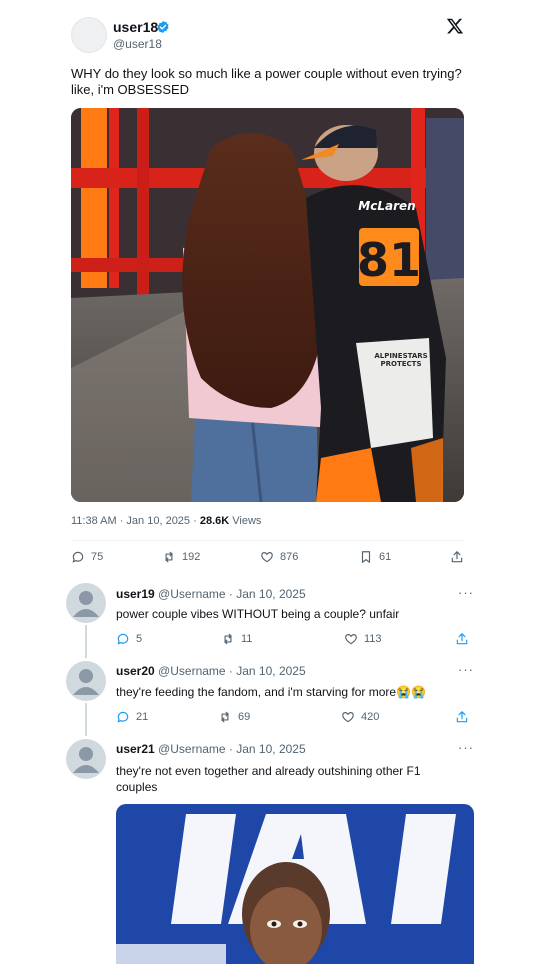  What do you see at coordinates (289, 557) in the screenshot?
I see `like-count: 876` at bounding box center [289, 557].